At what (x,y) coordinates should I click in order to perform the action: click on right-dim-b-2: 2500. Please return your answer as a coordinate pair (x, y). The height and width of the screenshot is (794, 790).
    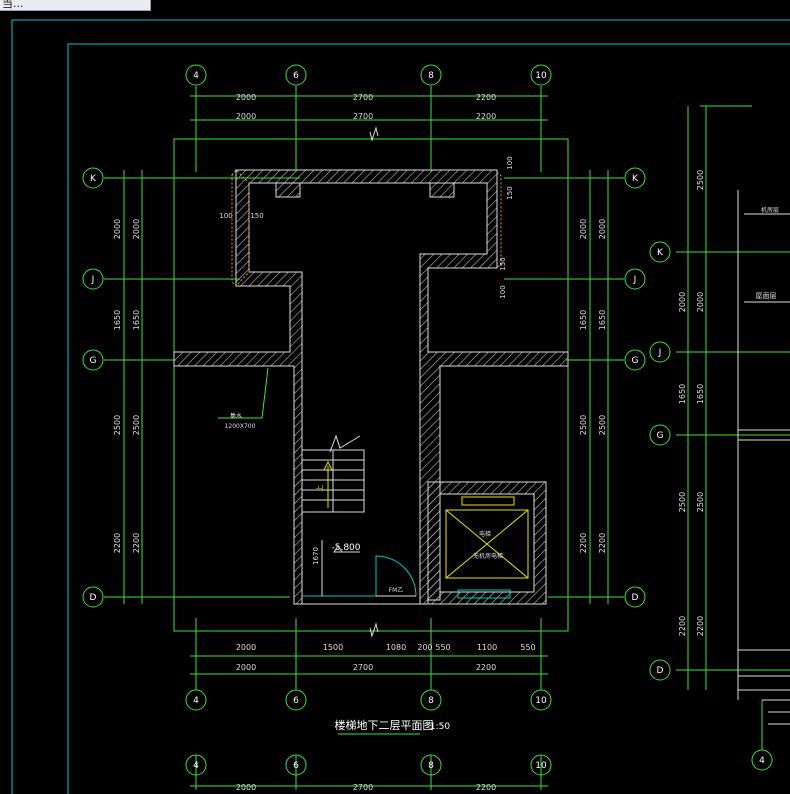
    Looking at the image, I should click on (700, 502).